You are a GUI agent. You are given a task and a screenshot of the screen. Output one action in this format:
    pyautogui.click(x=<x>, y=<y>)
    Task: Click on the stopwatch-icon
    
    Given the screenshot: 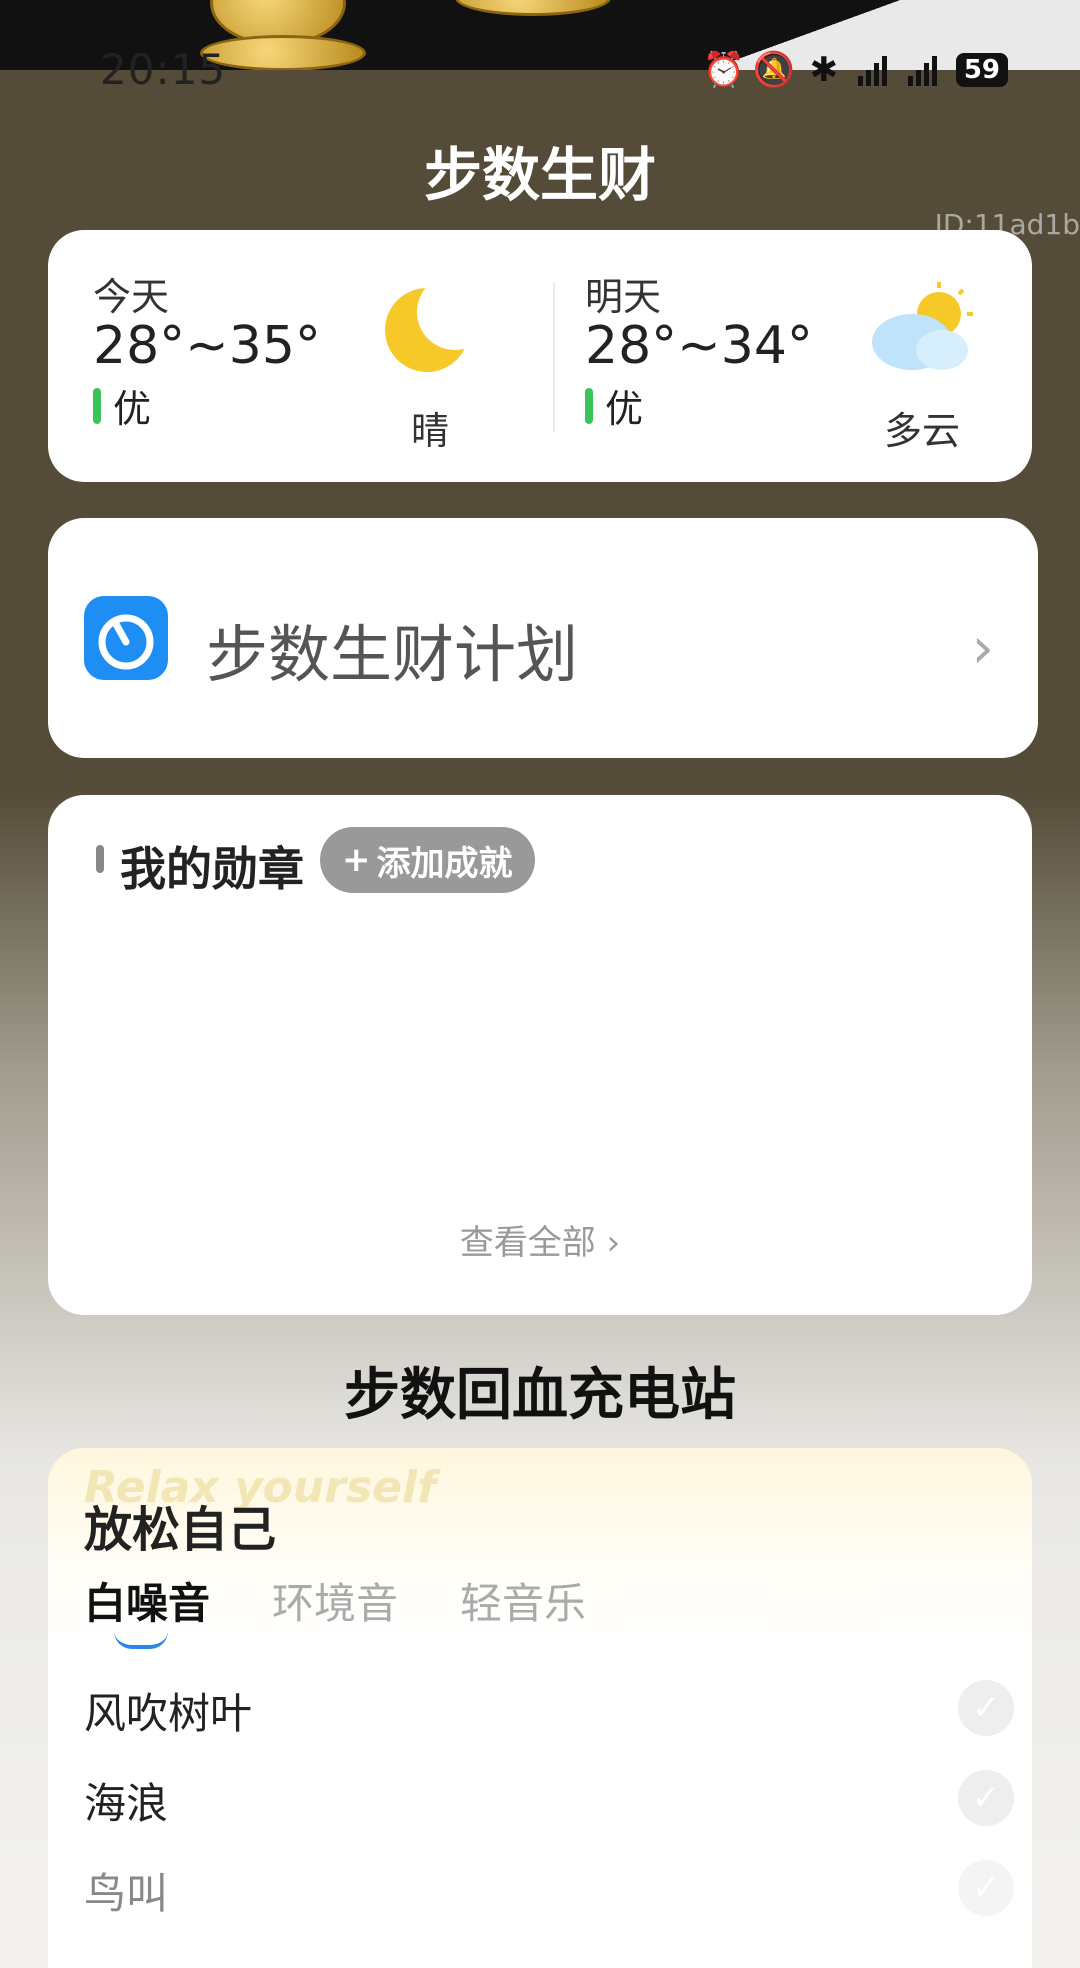 What is the action you would take?
    pyautogui.click(x=126, y=638)
    